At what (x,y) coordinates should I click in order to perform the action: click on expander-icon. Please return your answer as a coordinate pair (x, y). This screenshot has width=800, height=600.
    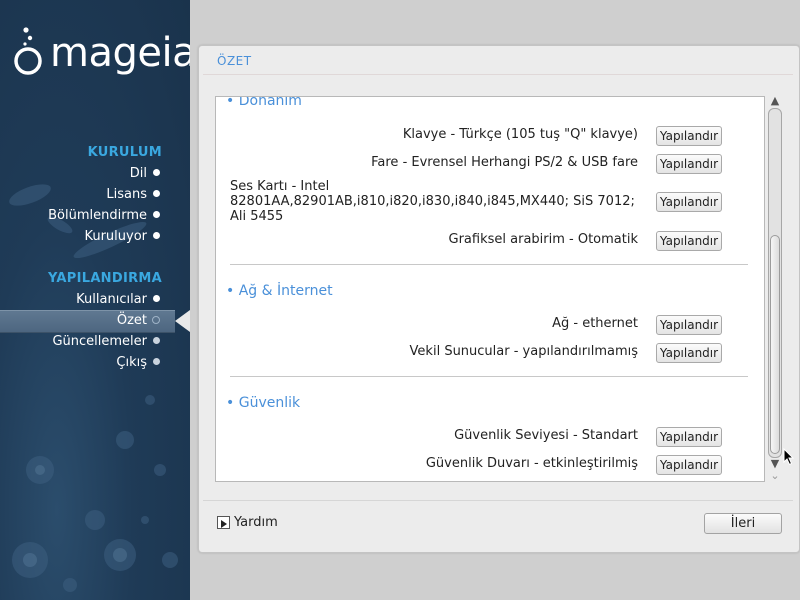
    Looking at the image, I should click on (223, 522).